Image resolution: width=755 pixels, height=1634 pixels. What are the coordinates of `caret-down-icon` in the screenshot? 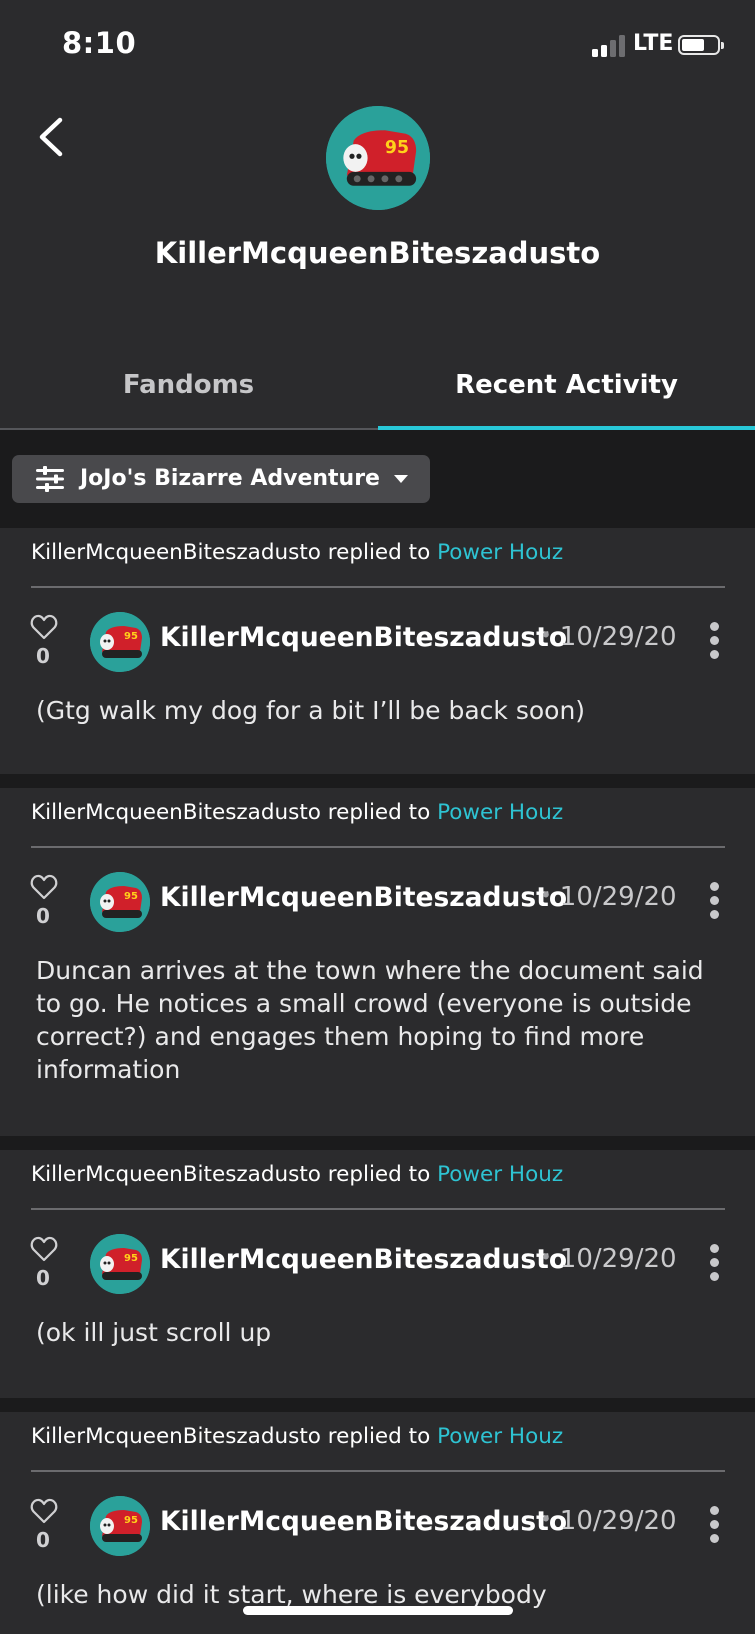 It's located at (401, 479).